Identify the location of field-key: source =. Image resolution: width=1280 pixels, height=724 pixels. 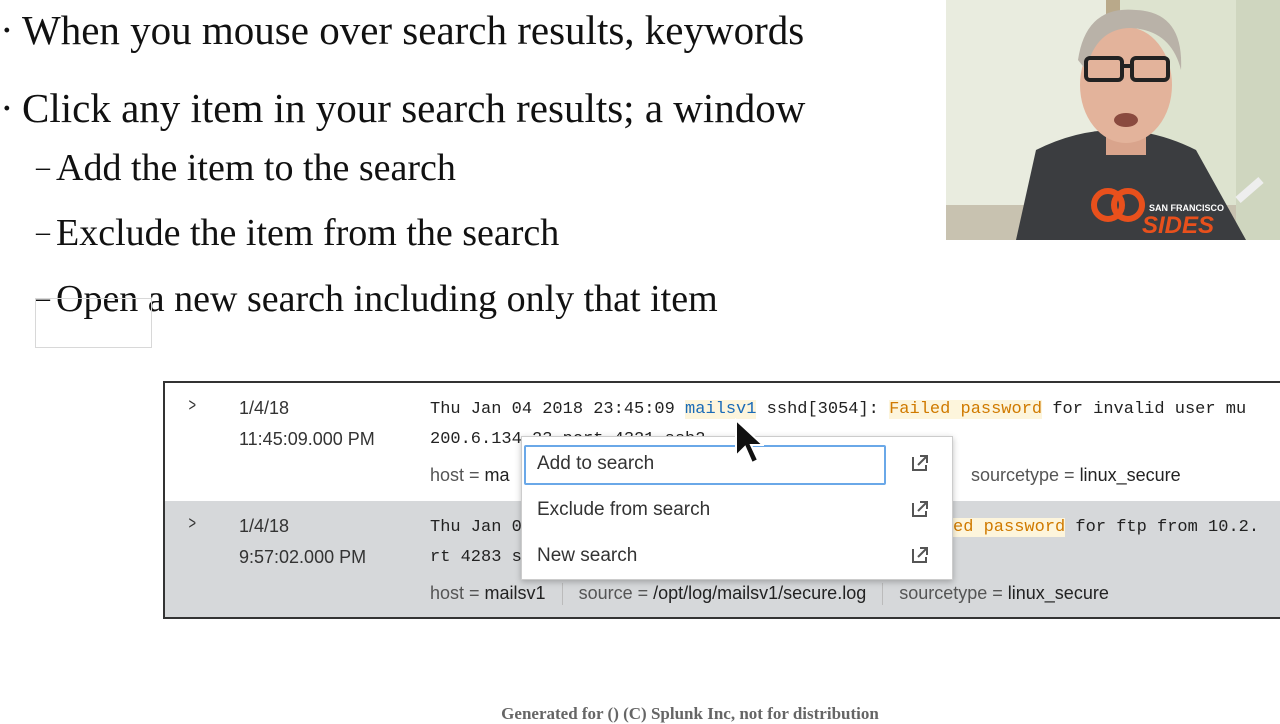
(616, 593).